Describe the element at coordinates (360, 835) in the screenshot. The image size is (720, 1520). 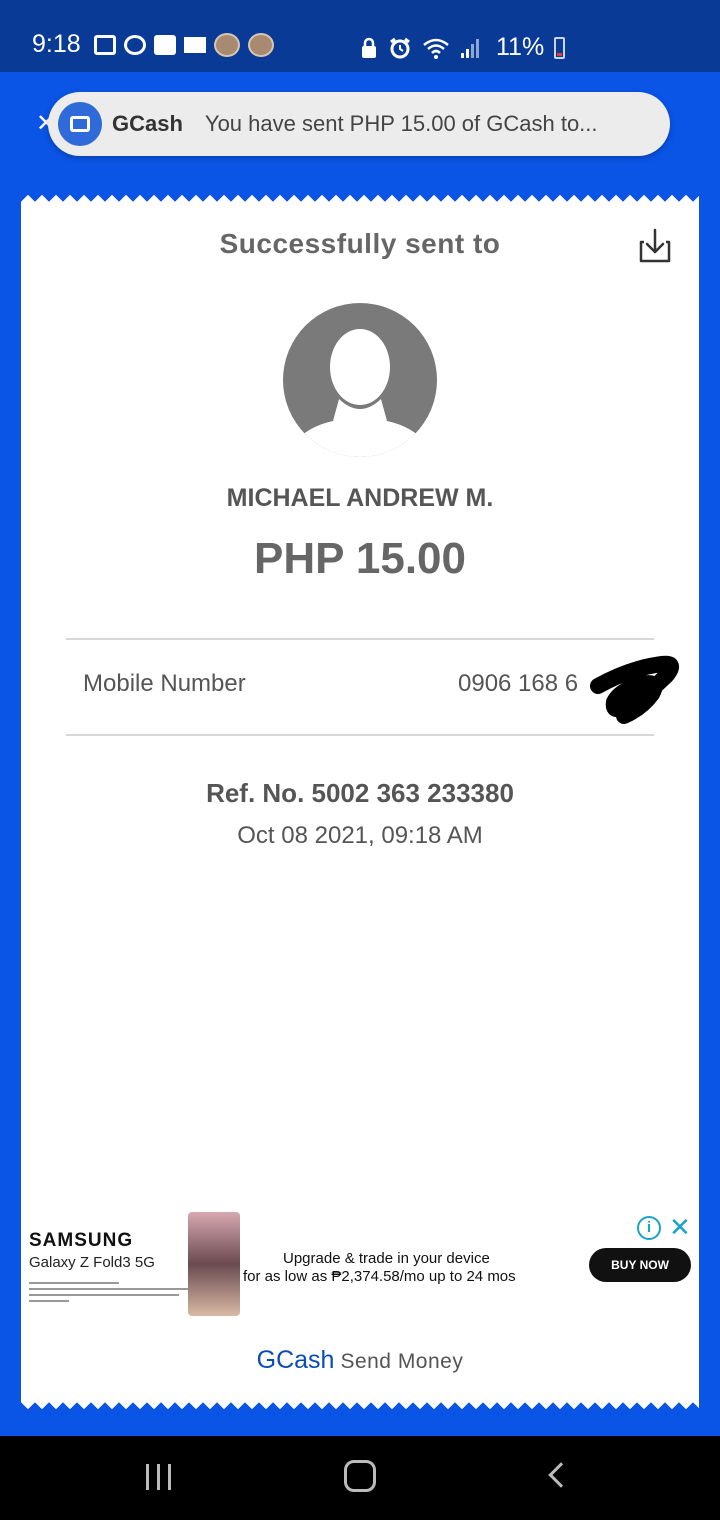
I see `transaction-date: Oct 08 2021, 09:18 AM` at that location.